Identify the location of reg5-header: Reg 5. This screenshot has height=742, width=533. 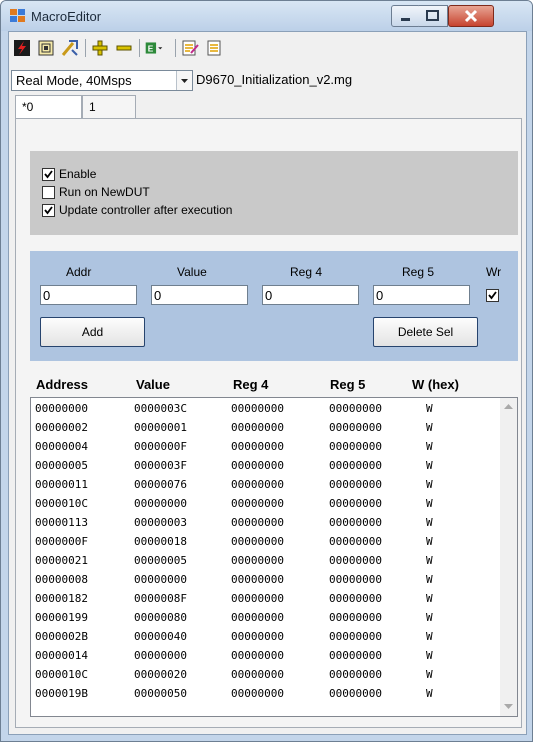
(418, 272).